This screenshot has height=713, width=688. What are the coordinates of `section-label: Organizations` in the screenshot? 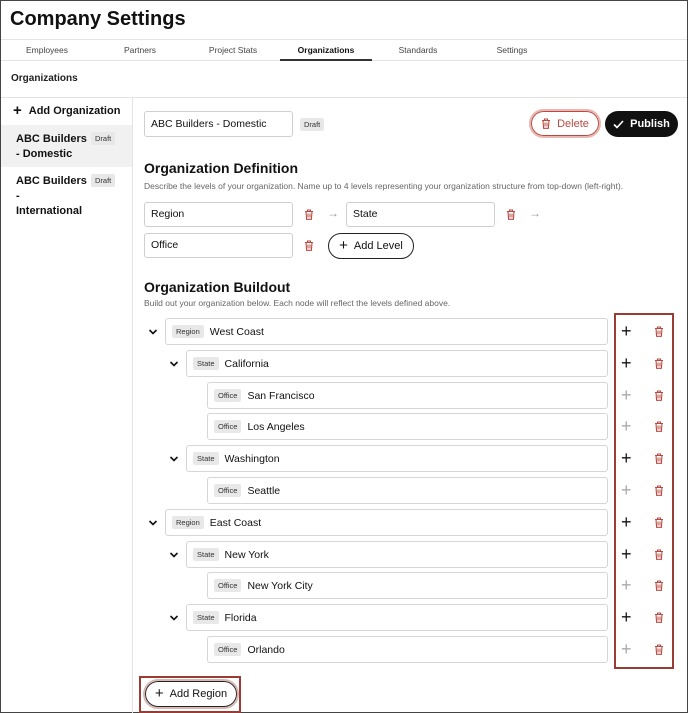 It's located at (44, 78).